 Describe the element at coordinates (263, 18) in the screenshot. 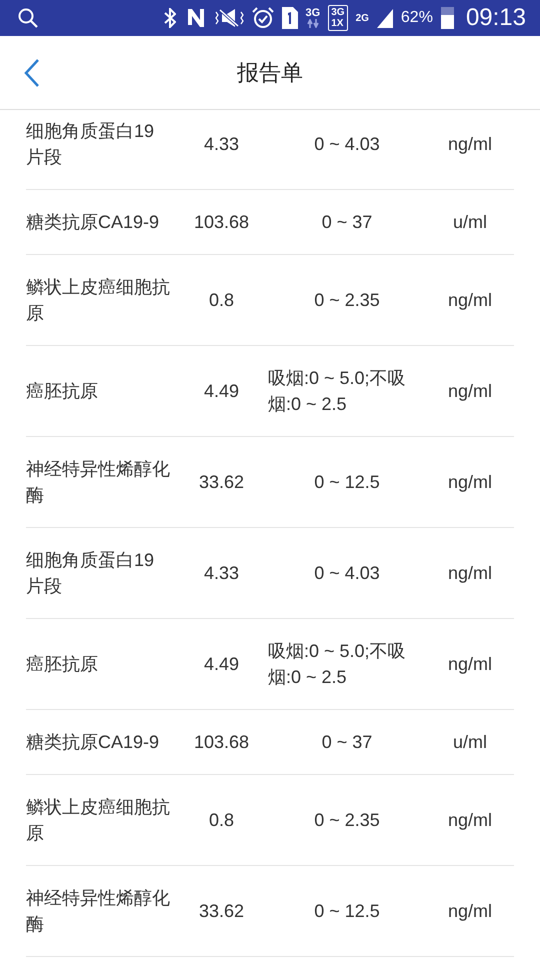

I see `alarm-icon` at that location.